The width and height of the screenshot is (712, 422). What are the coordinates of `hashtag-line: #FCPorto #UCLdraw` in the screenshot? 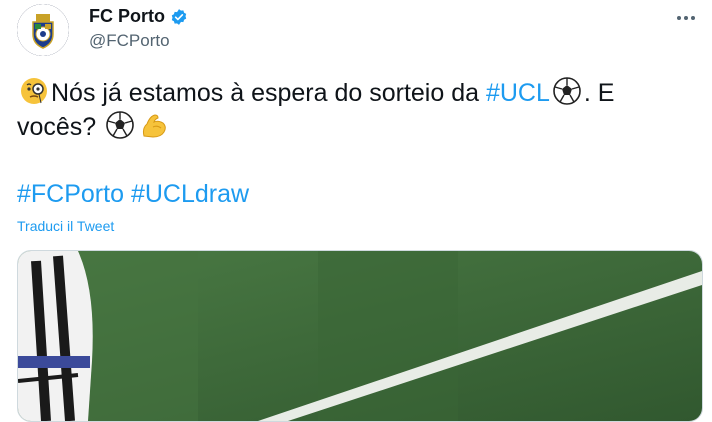 It's located at (133, 194).